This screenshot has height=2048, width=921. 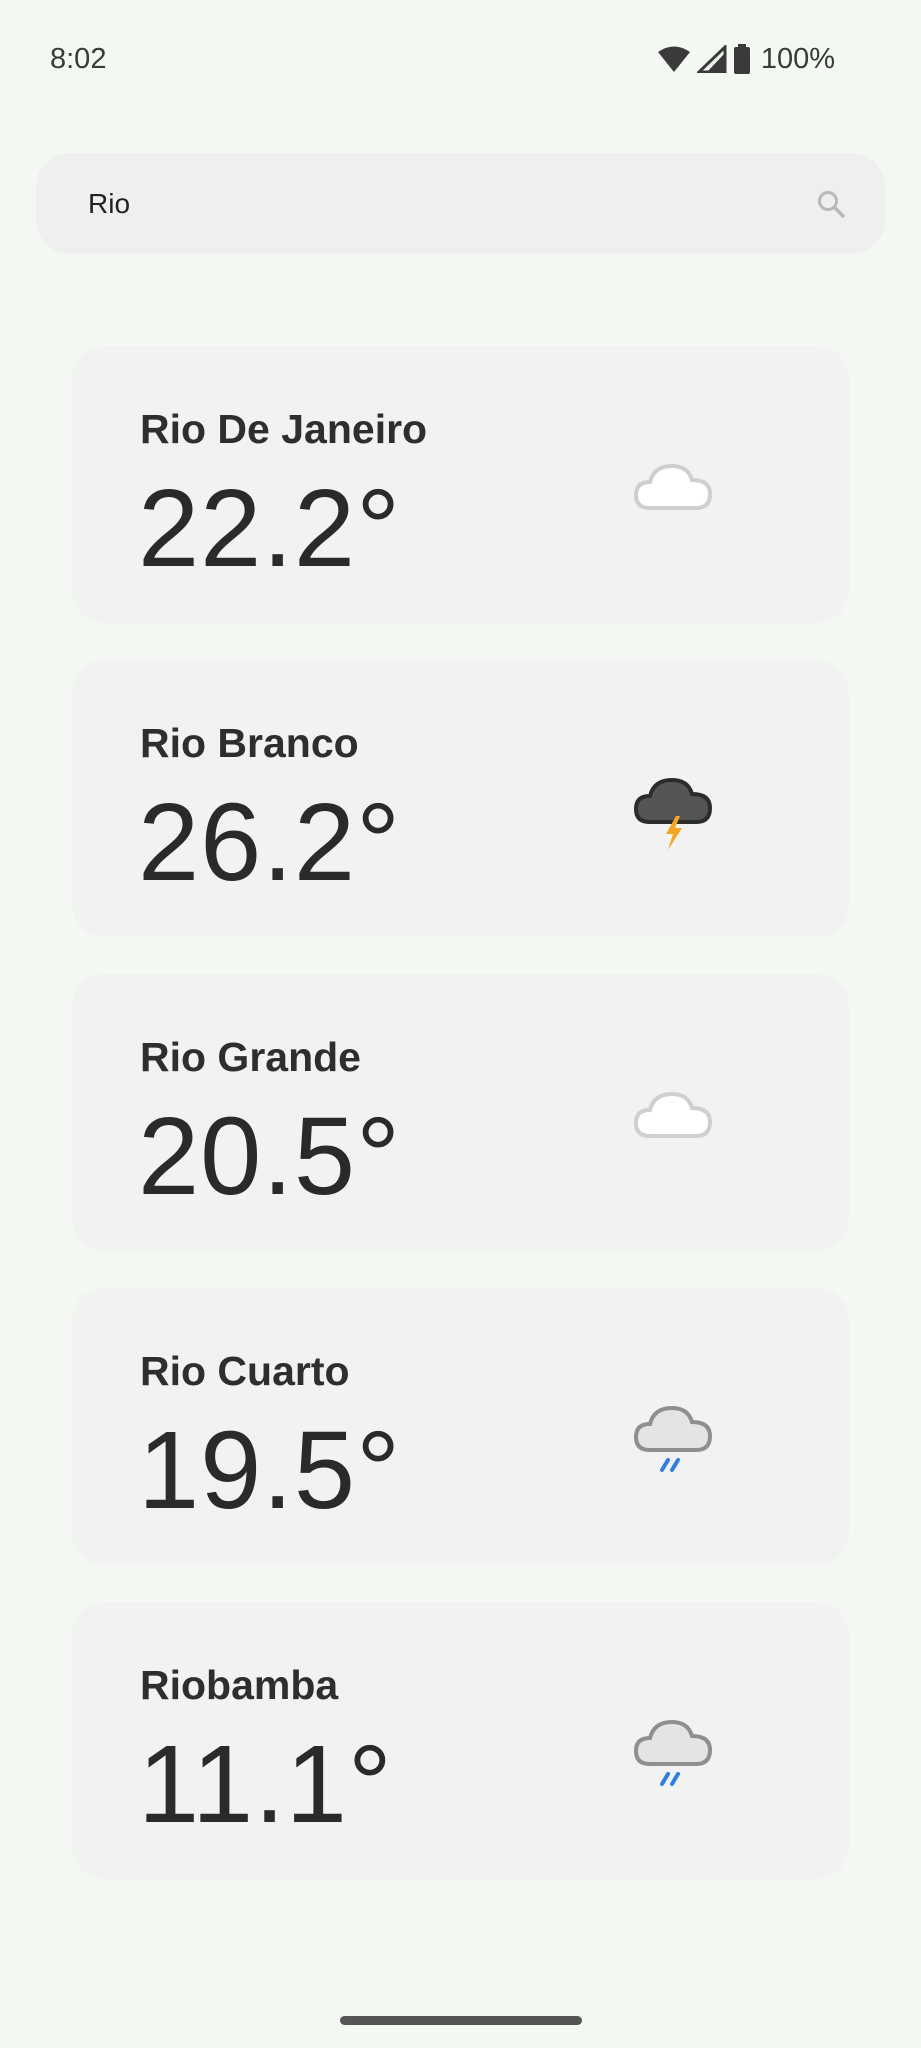 What do you see at coordinates (673, 798) in the screenshot?
I see `moon-thunderstorm-icon` at bounding box center [673, 798].